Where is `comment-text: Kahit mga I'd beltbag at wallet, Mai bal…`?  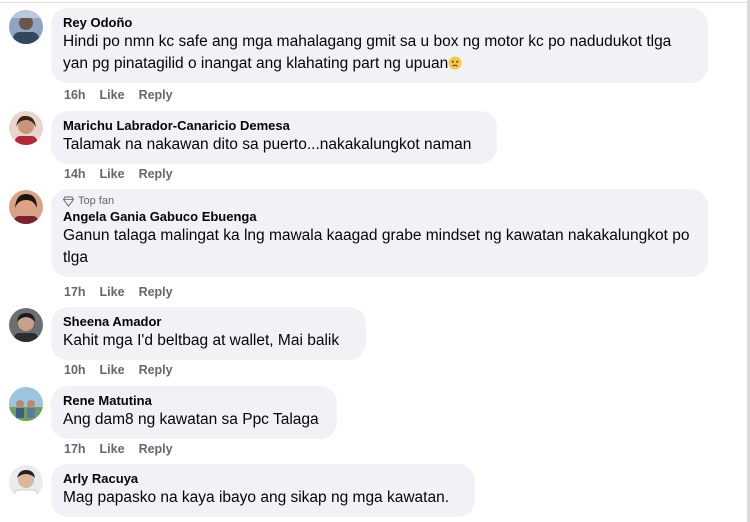 comment-text: Kahit mga I'd beltbag at wallet, Mai bal… is located at coordinates (201, 340).